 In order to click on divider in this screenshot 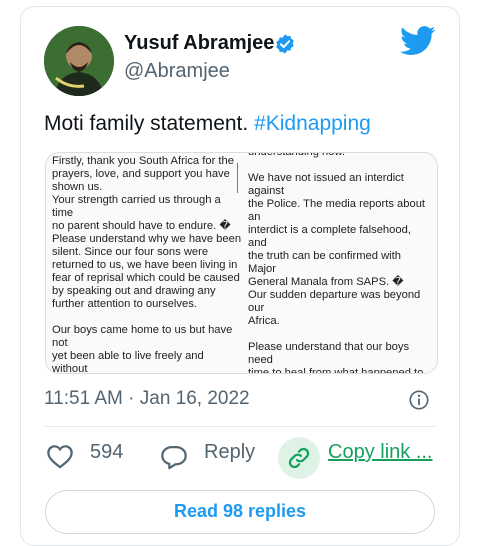, I will do `click(240, 426)`.